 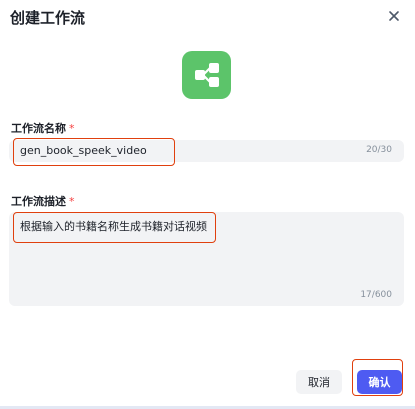 What do you see at coordinates (379, 150) in the screenshot?
I see `workflow-name-counter: 20/30` at bounding box center [379, 150].